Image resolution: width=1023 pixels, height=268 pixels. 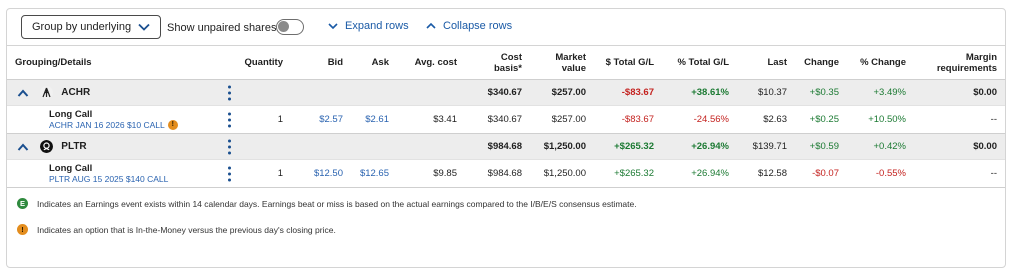 I want to click on detail-total-gl-pct: +26.94%, so click(x=699, y=173).